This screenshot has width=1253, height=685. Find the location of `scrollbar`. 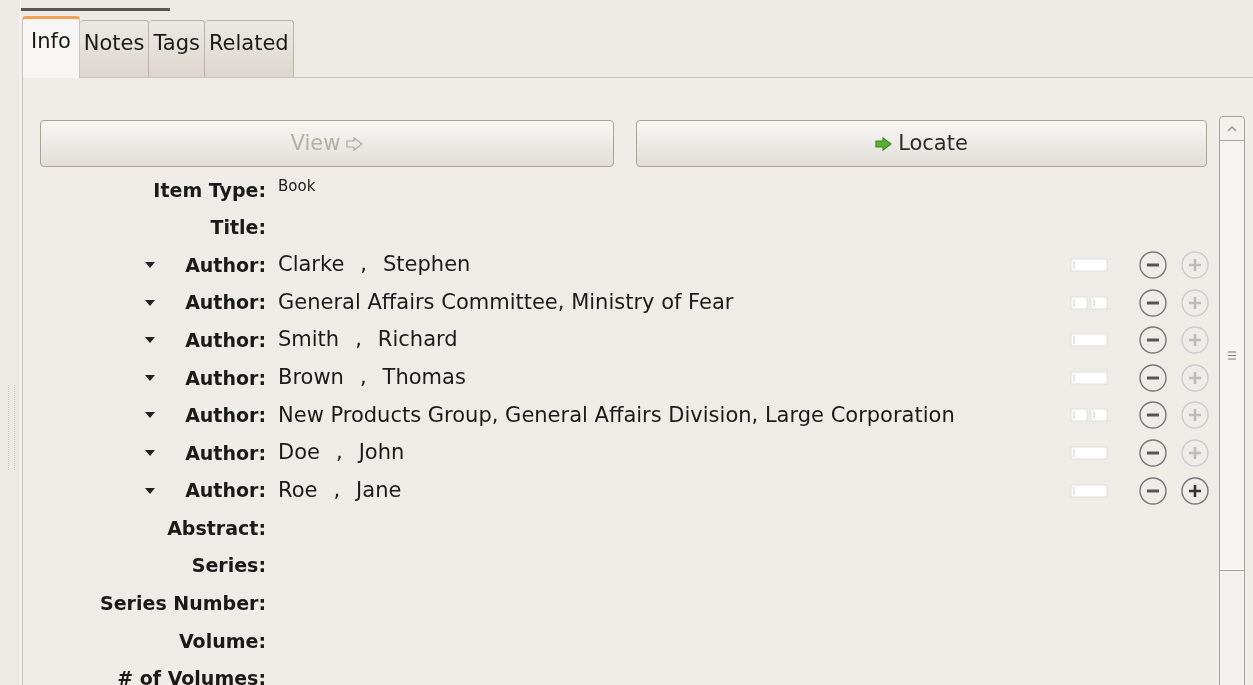

scrollbar is located at coordinates (1232, 400).